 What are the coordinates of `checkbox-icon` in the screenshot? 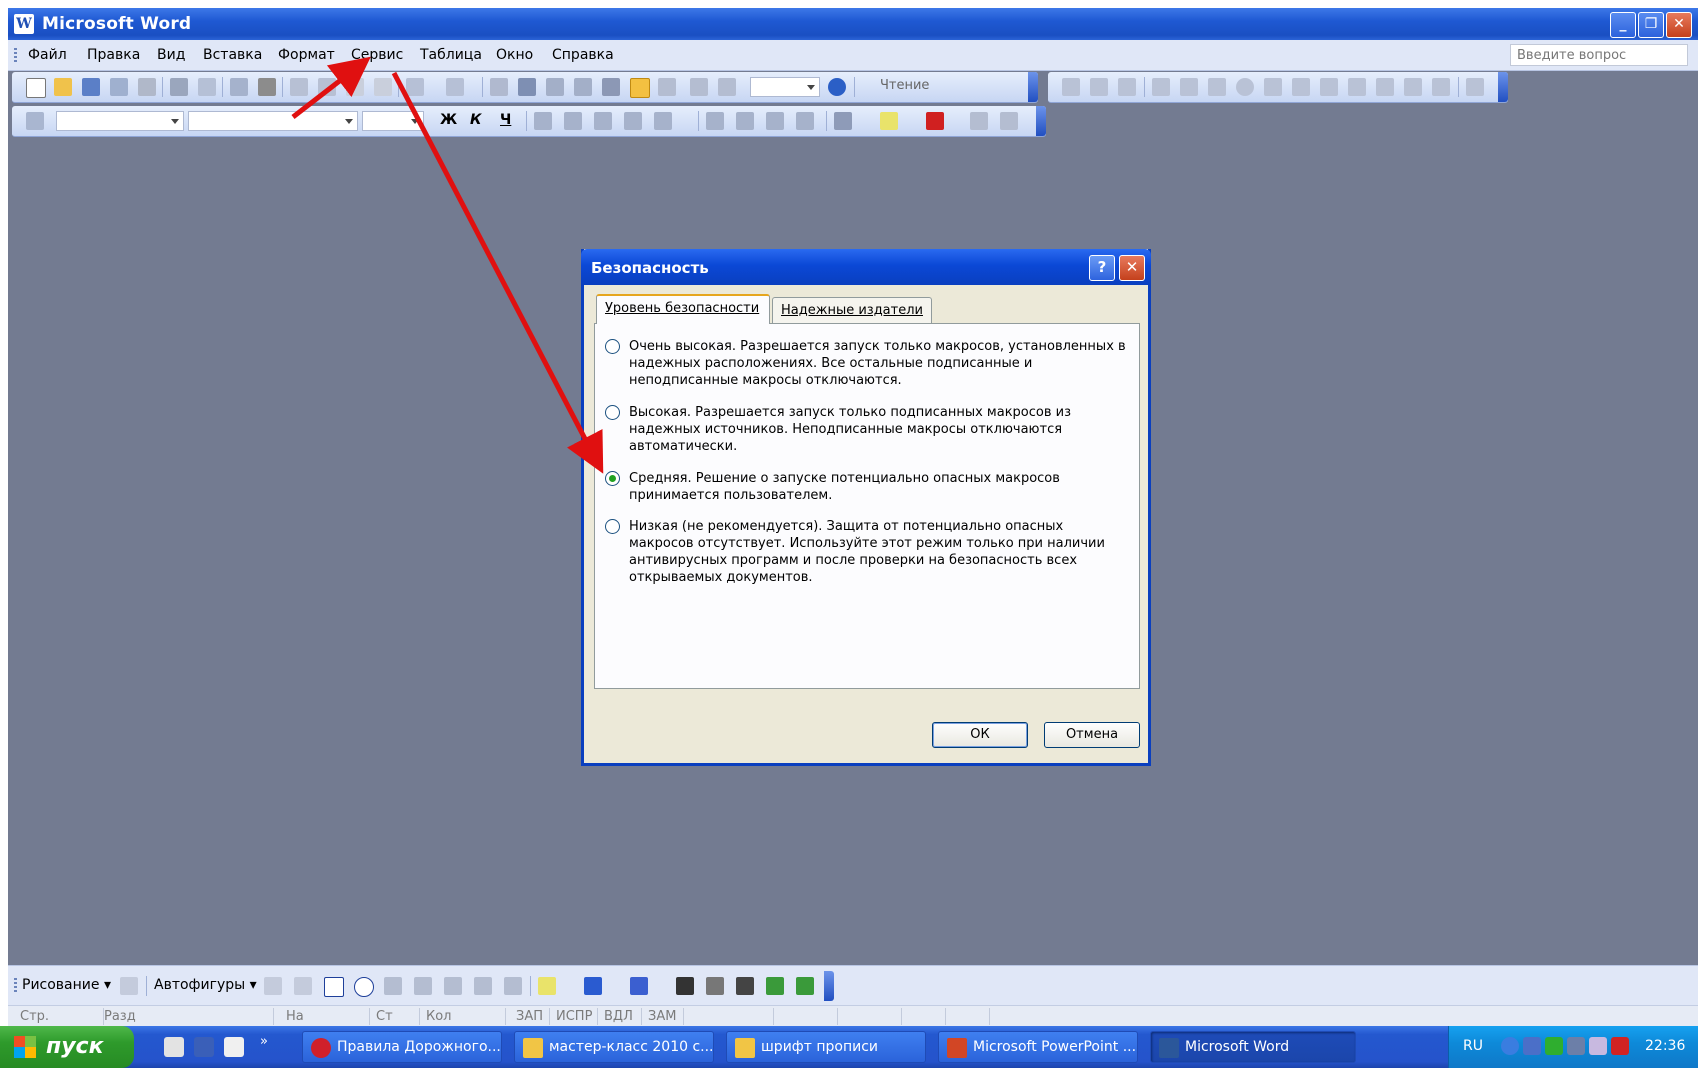 It's located at (1161, 87).